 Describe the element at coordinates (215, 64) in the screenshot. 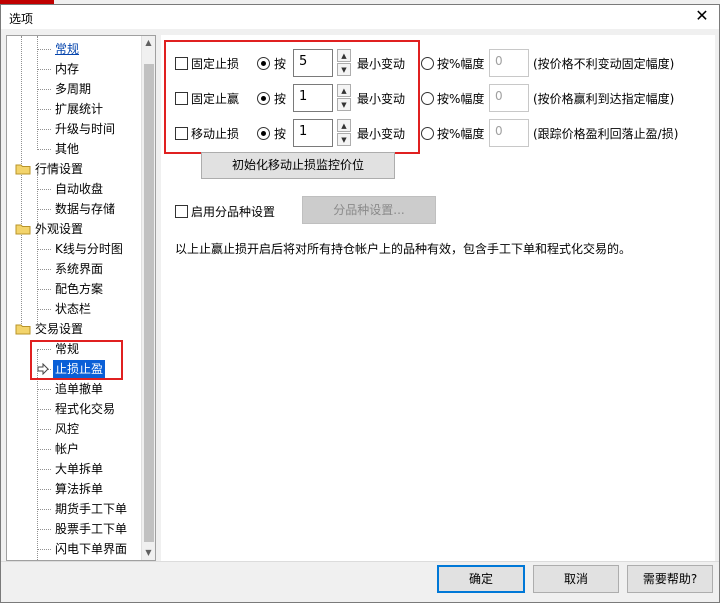

I see `stop-row-label: 固定止损` at that location.